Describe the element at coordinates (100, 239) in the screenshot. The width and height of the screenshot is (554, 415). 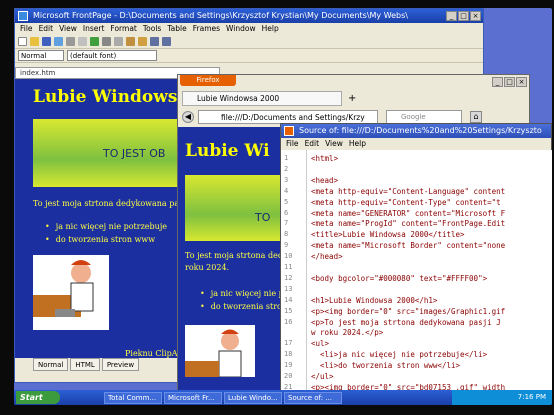
I see `list-item: do tworzenia stron www` at that location.